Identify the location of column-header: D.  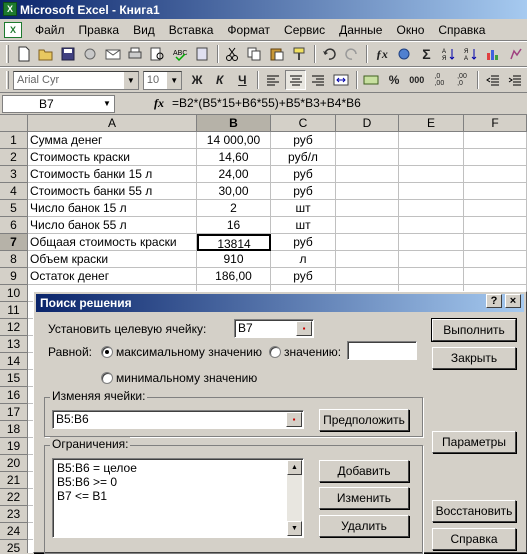
(367, 123).